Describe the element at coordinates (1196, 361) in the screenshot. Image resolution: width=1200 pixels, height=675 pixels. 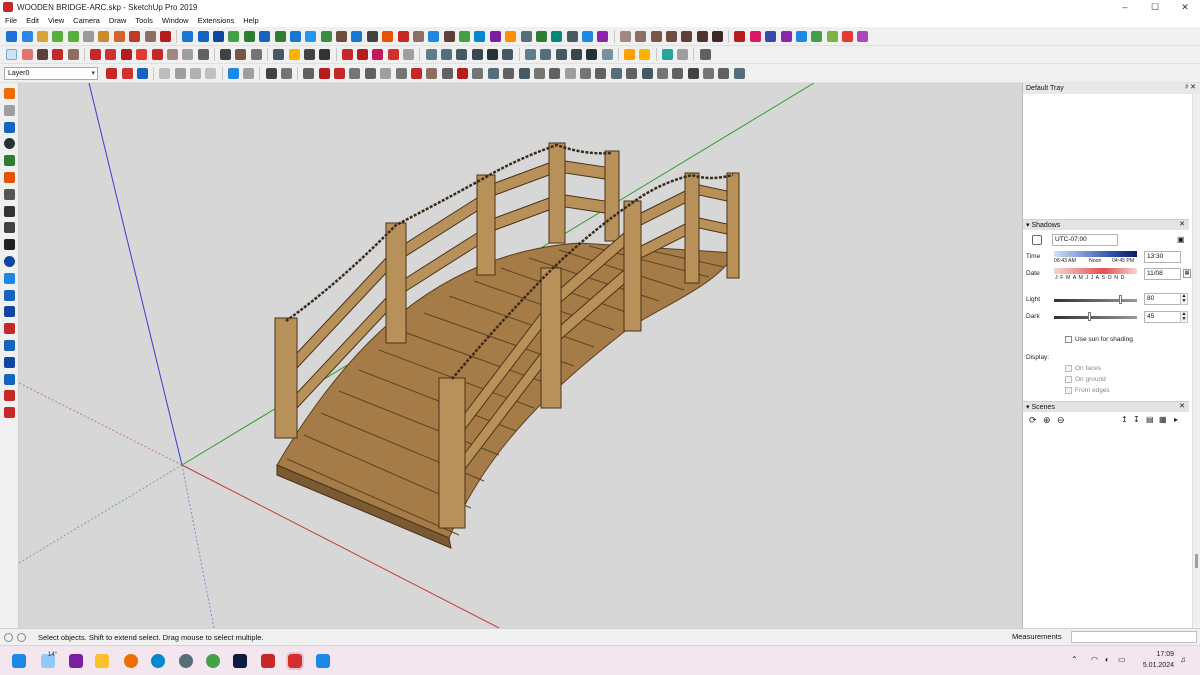
I see `tray-scrollbar` at that location.